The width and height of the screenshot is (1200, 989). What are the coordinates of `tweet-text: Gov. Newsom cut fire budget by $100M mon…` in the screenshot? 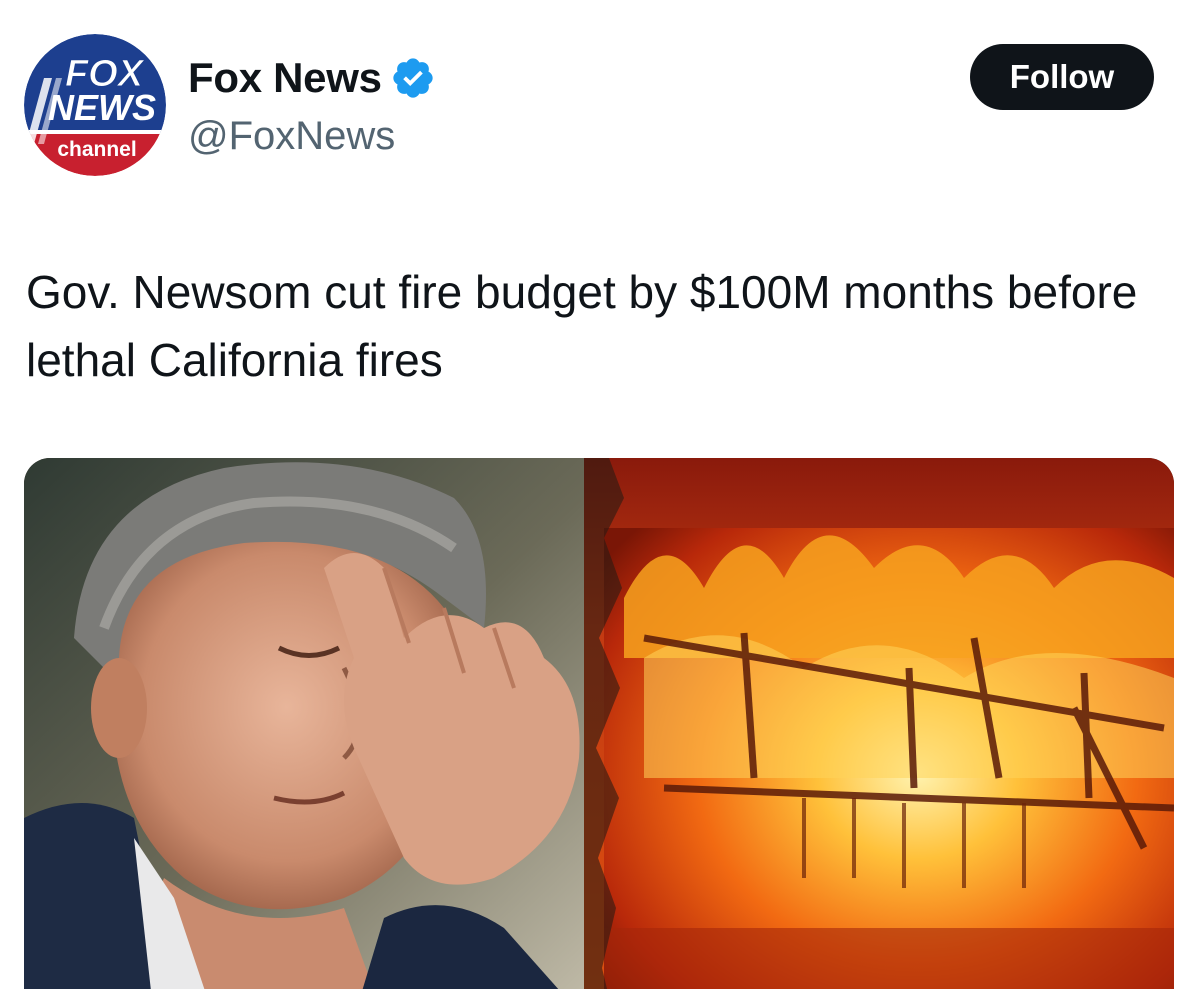 It's located at (582, 326).